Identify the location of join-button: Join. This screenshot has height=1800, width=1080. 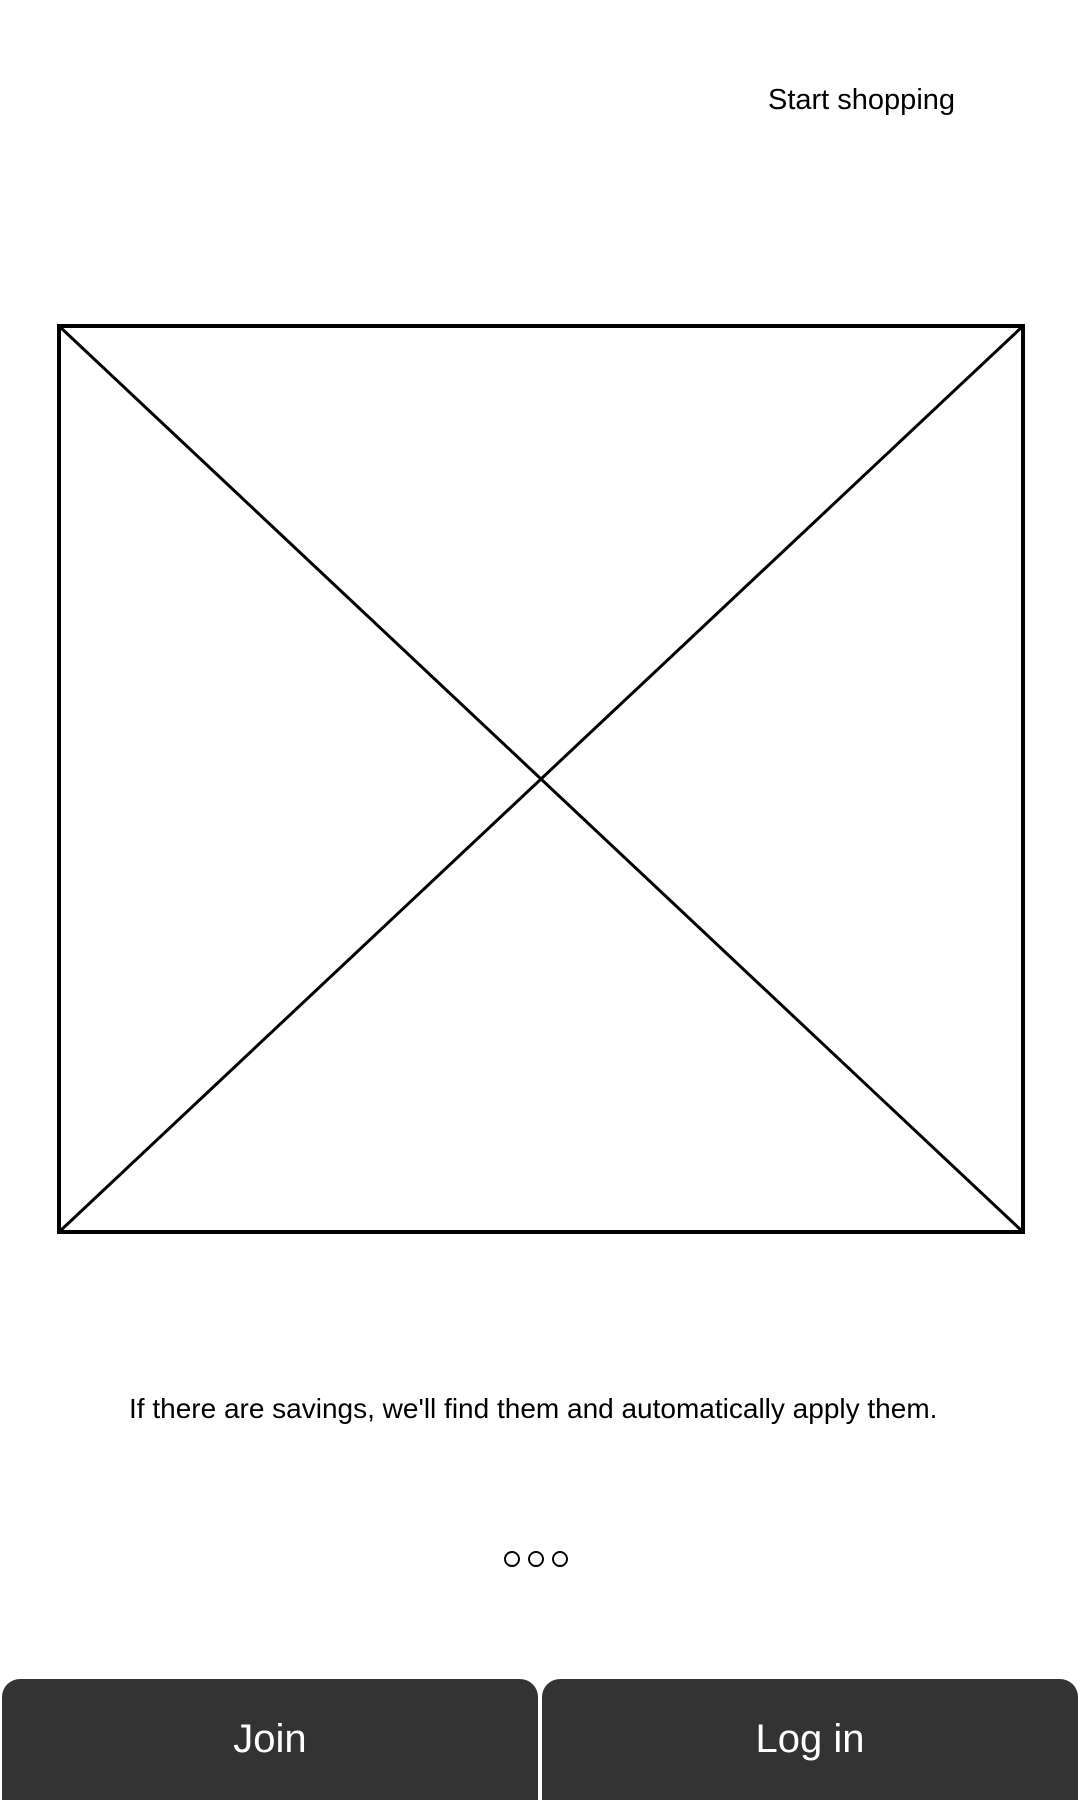
(270, 1739).